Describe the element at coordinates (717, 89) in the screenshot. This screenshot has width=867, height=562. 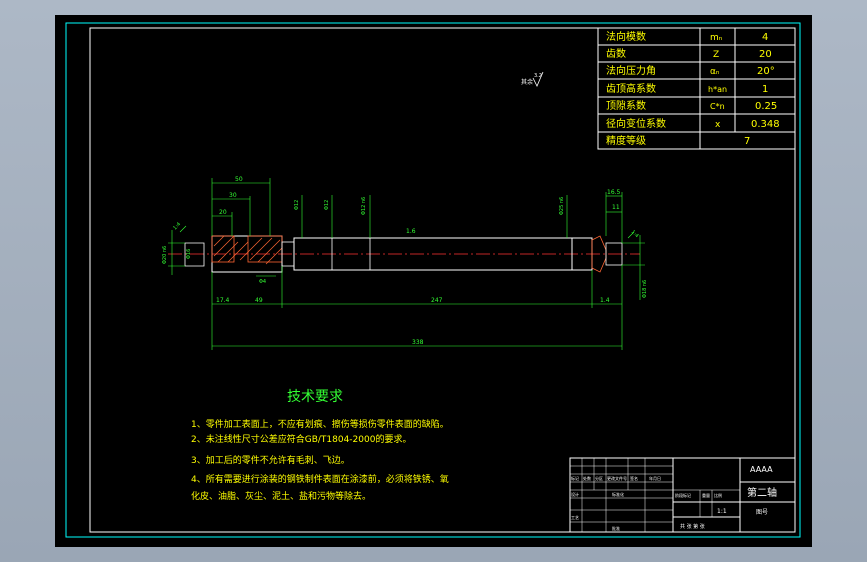
I see `param-symbol-4: h*an` at that location.